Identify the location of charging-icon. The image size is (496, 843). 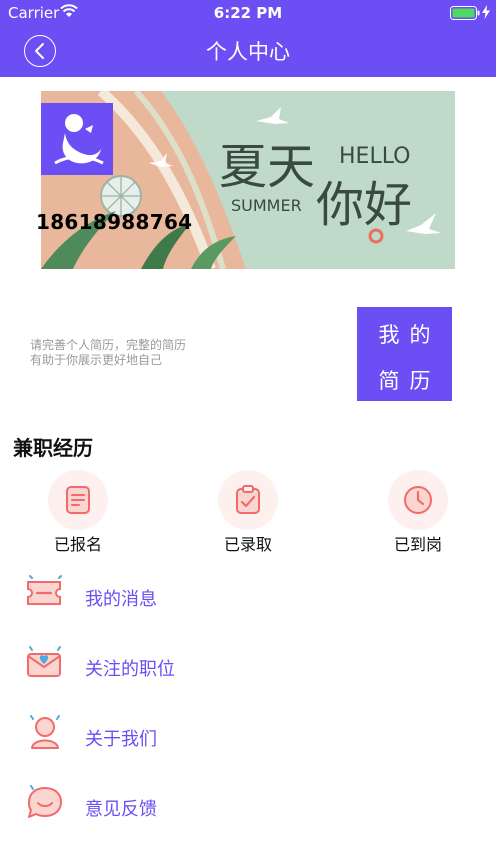
(486, 12).